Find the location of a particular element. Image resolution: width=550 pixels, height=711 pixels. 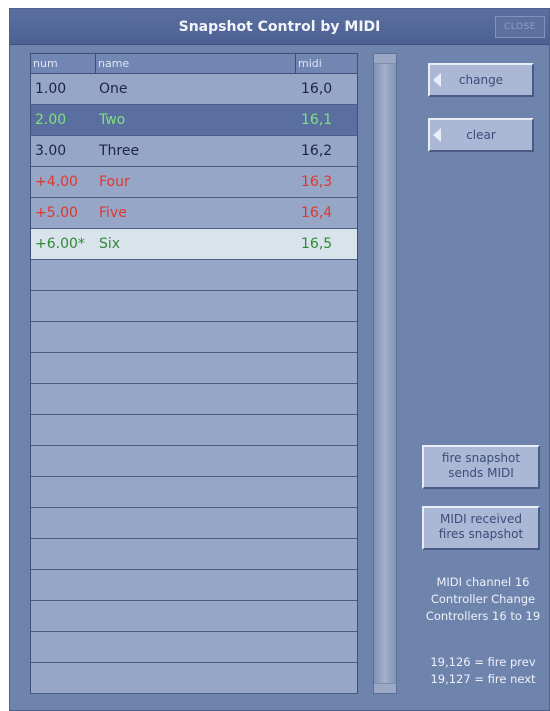

change-button-label: change is located at coordinates (481, 80).